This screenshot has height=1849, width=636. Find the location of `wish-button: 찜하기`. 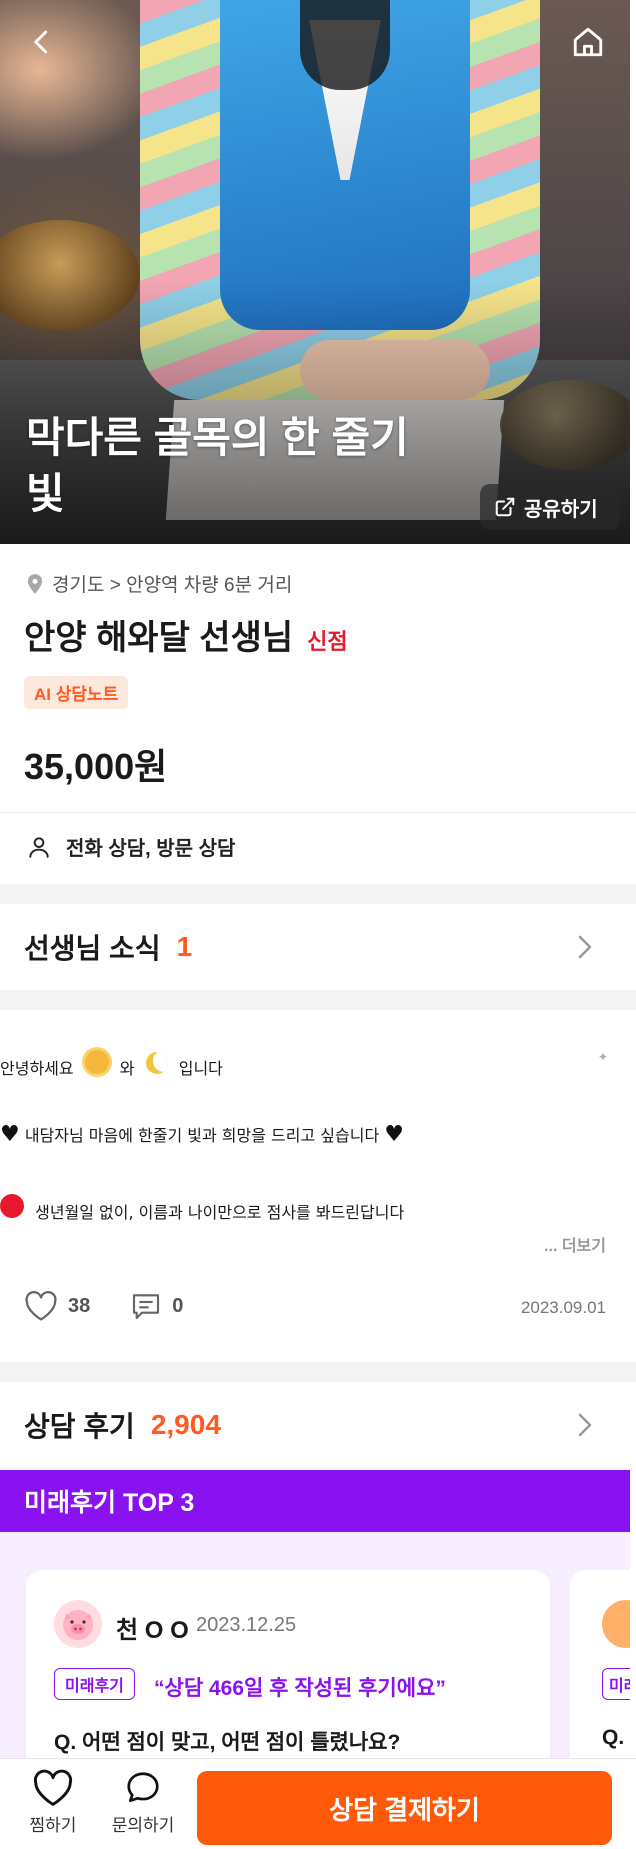

wish-button: 찜하기 is located at coordinates (53, 1802).